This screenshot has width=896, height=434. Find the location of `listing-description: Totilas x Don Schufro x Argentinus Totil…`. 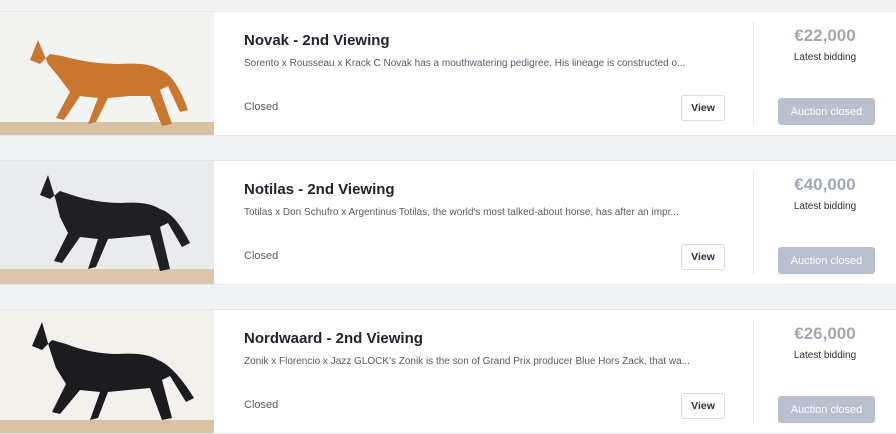

listing-description: Totilas x Don Schufro x Argentinus Totil… is located at coordinates (461, 212).